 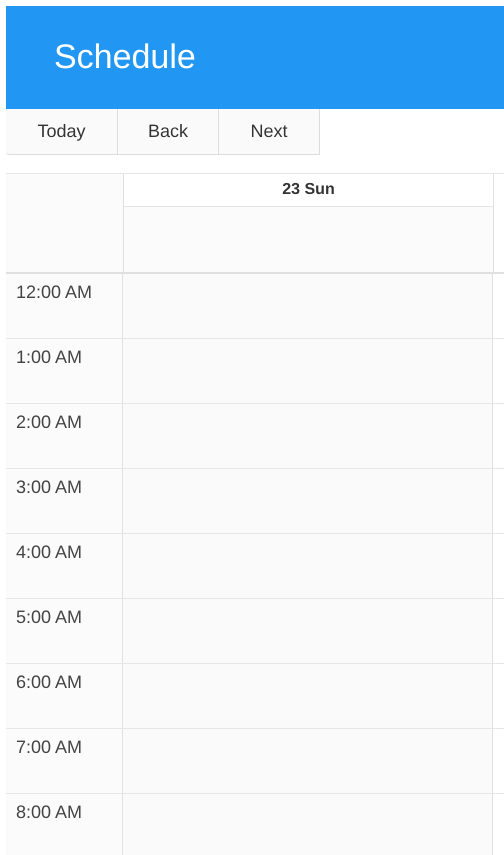 I want to click on time-label: 12:00 AM, so click(x=64, y=306).